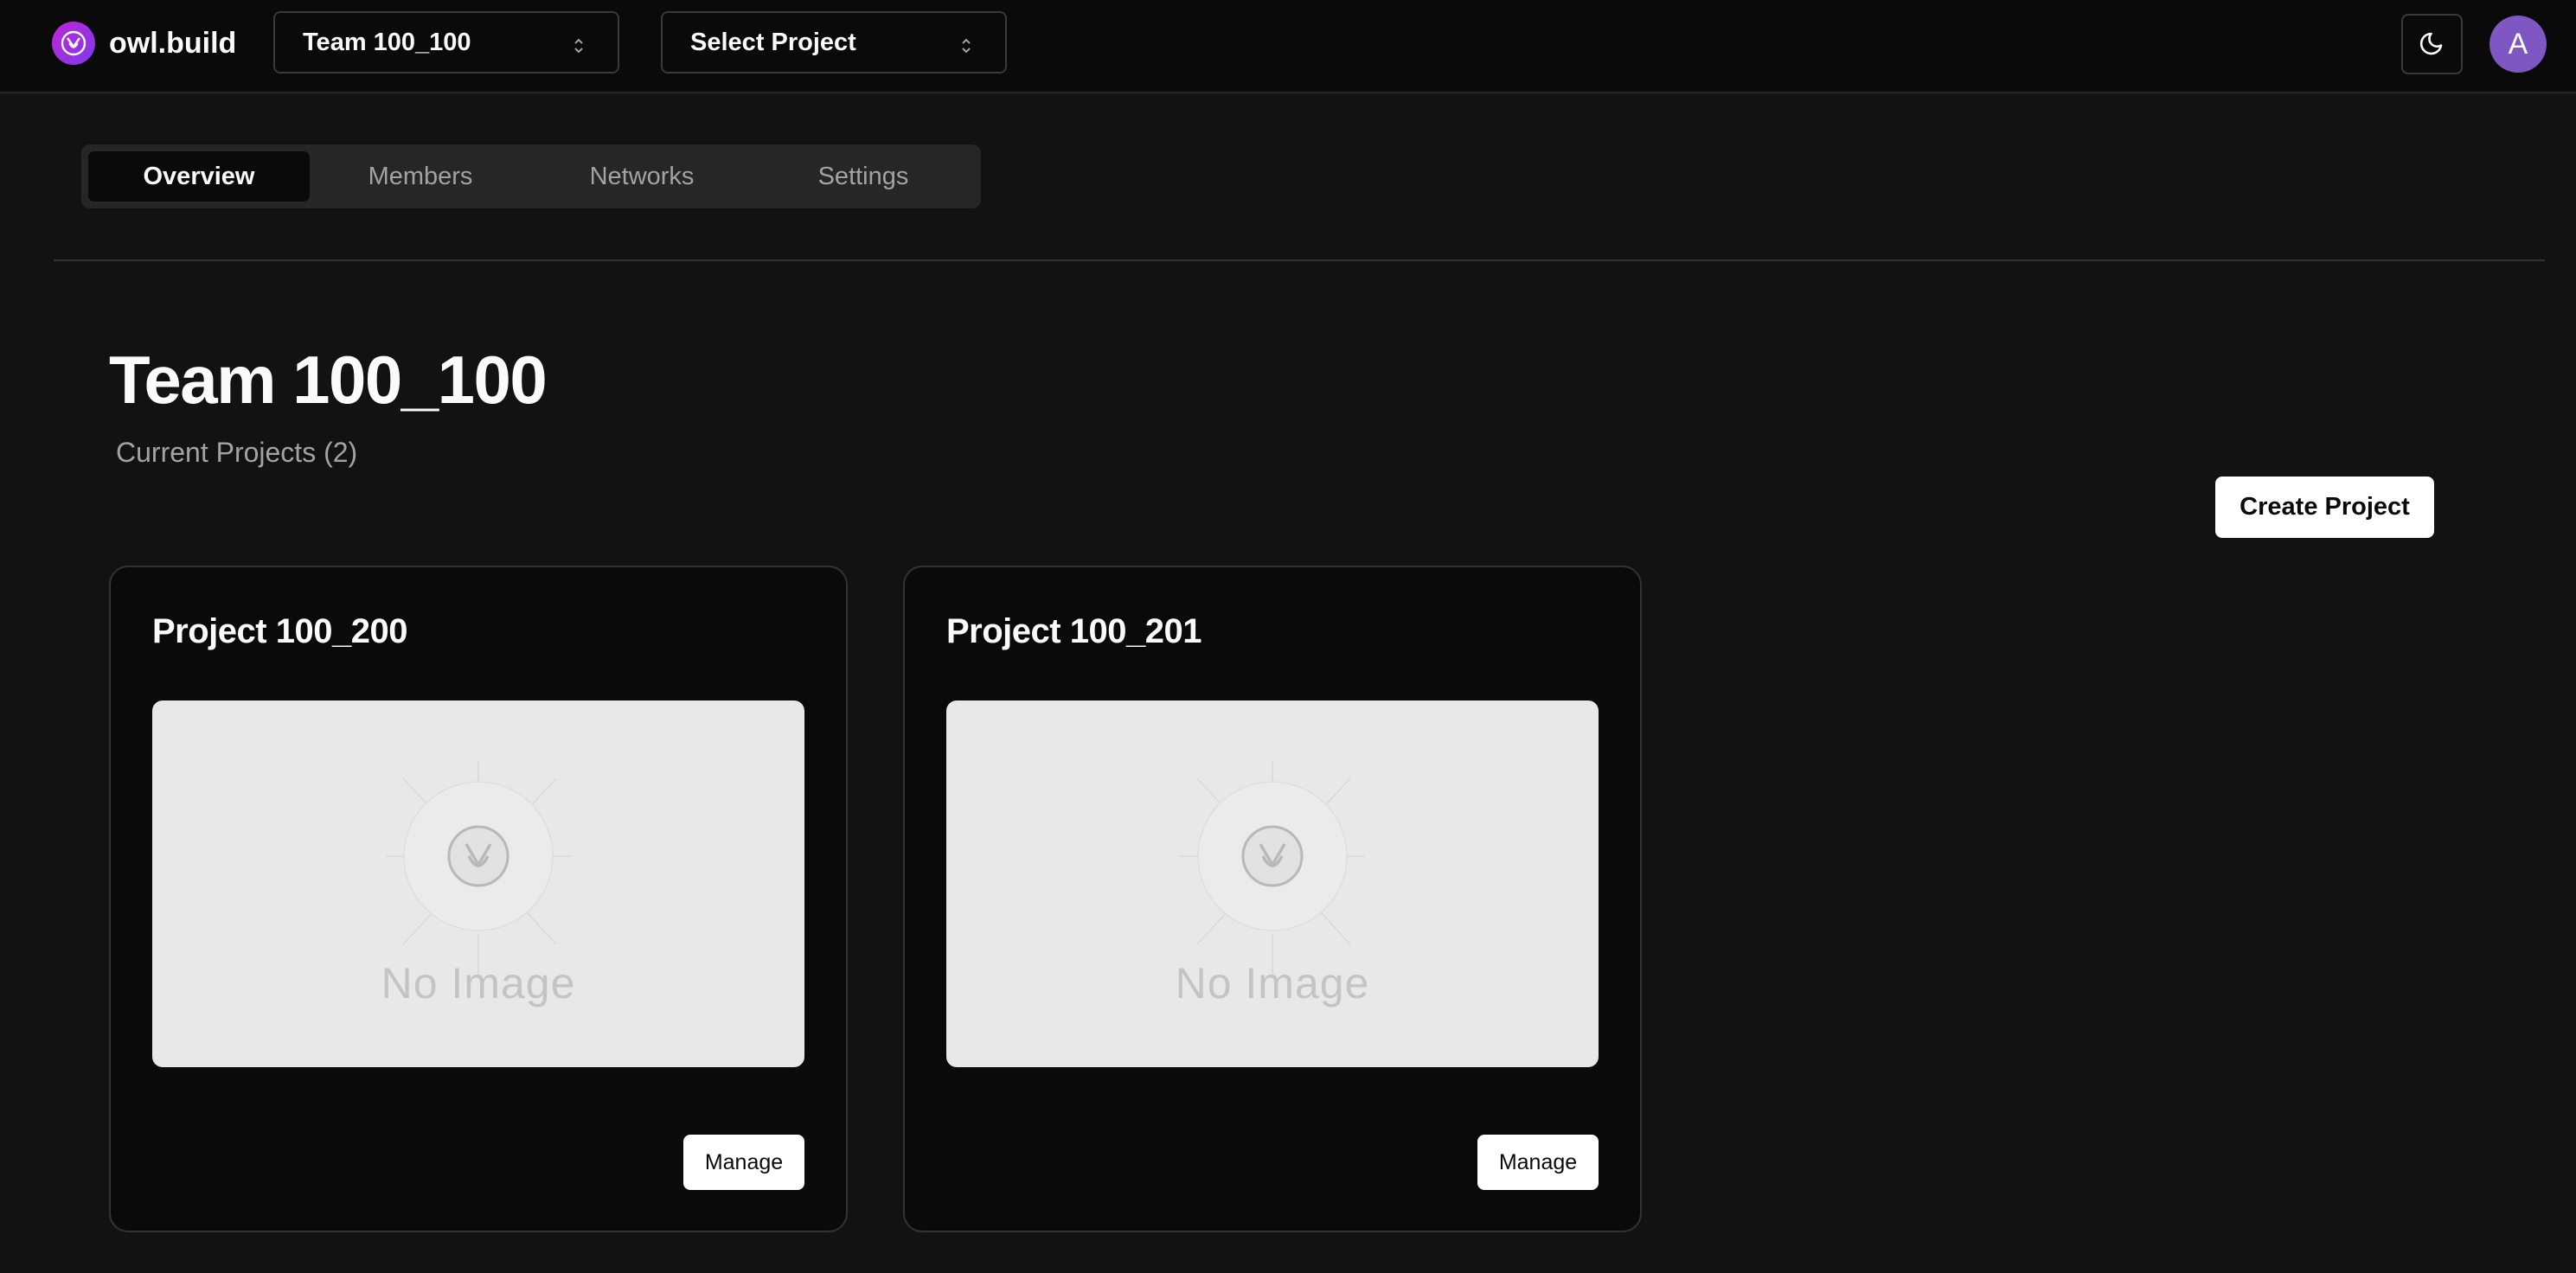  What do you see at coordinates (237, 452) in the screenshot?
I see `projects-count-label: Current Projects (2)` at bounding box center [237, 452].